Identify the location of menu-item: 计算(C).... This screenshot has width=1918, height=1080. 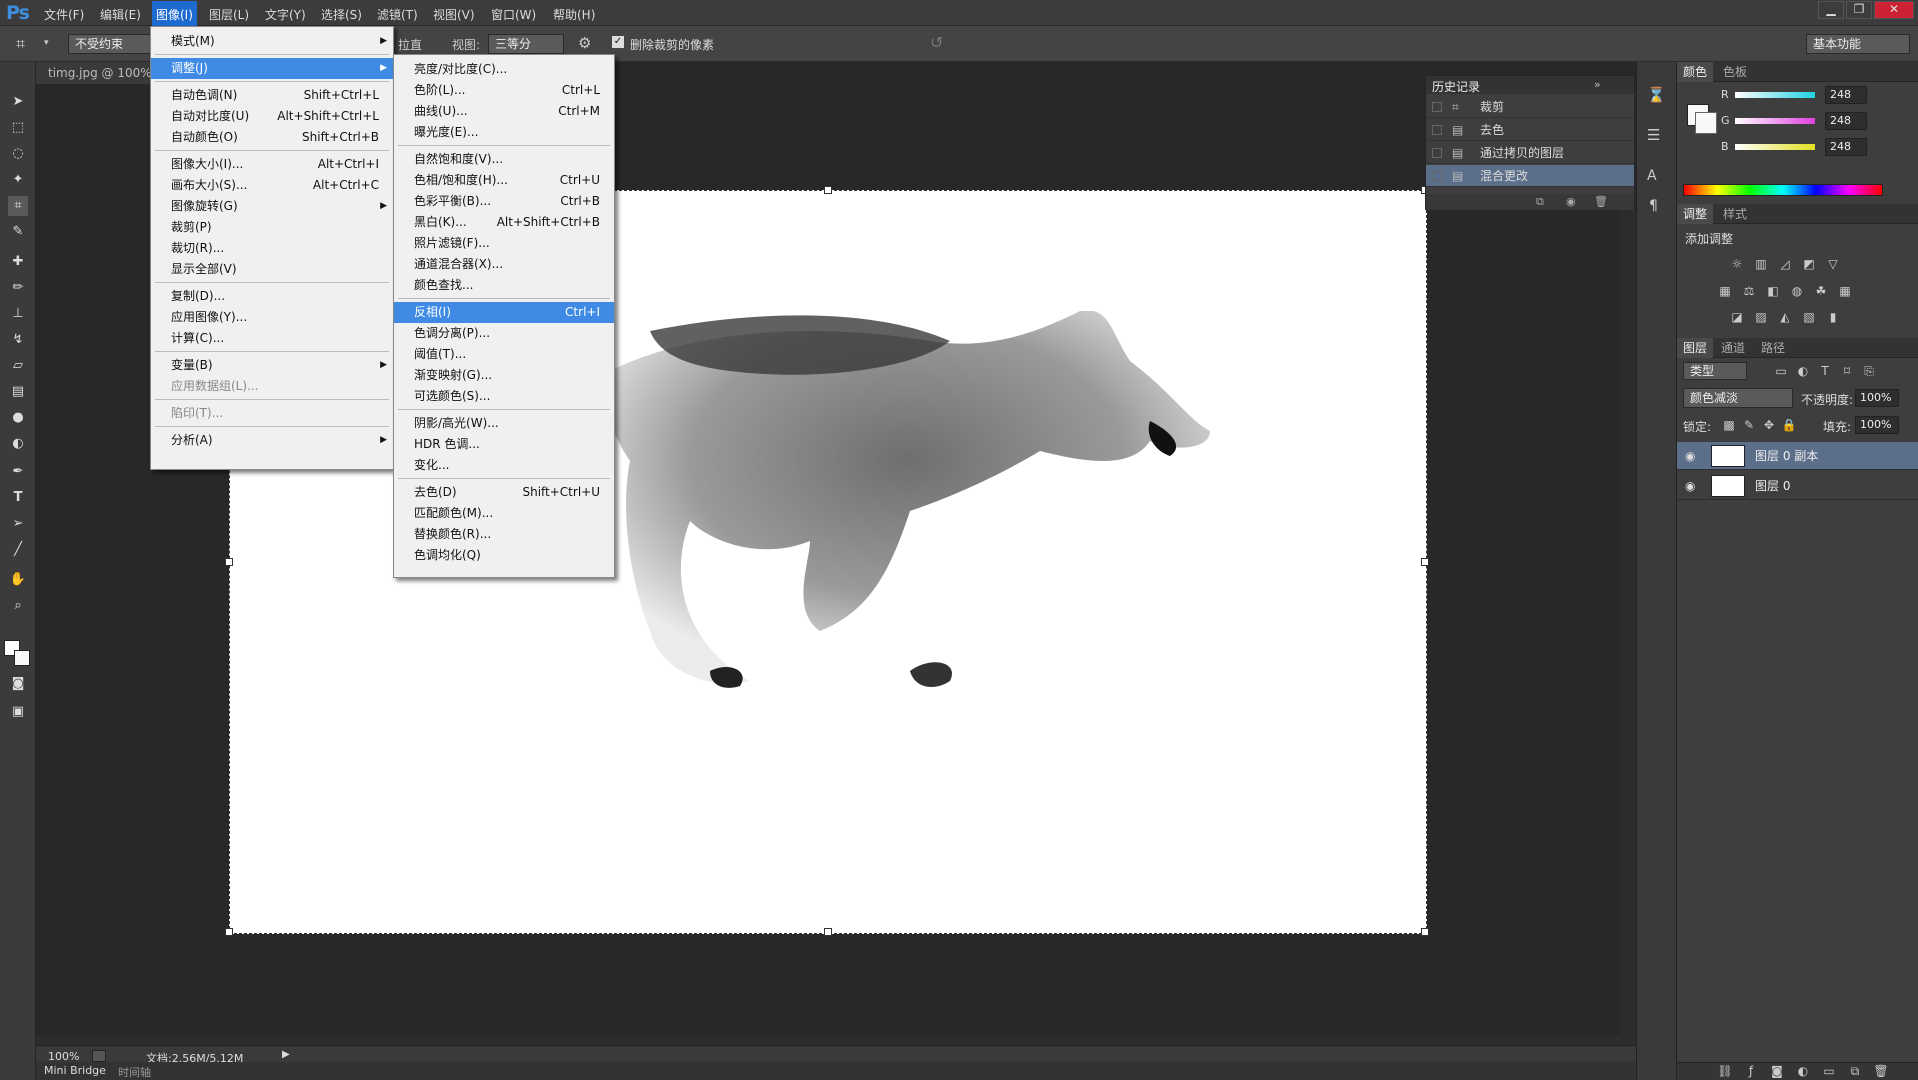
(272, 338).